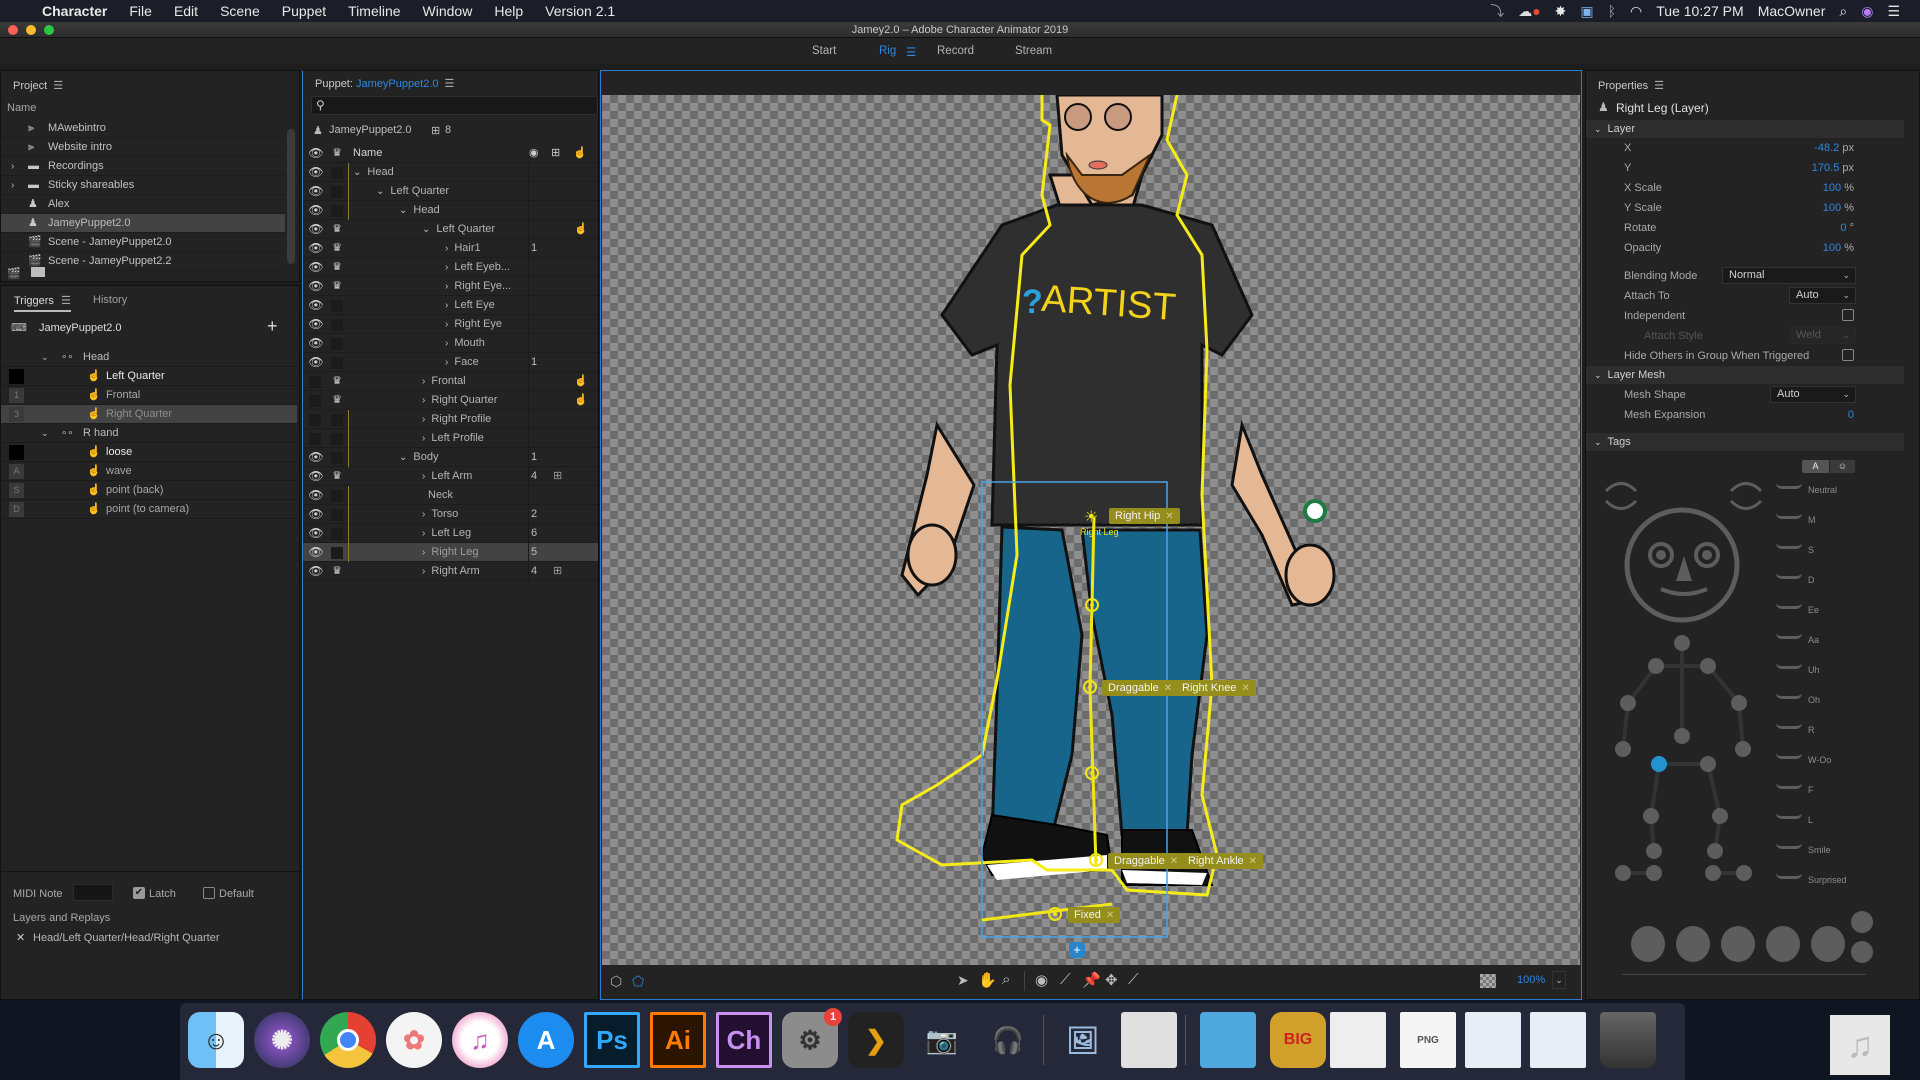 Image resolution: width=1920 pixels, height=1080 pixels. I want to click on rig-menu-icon: ☰, so click(911, 52).